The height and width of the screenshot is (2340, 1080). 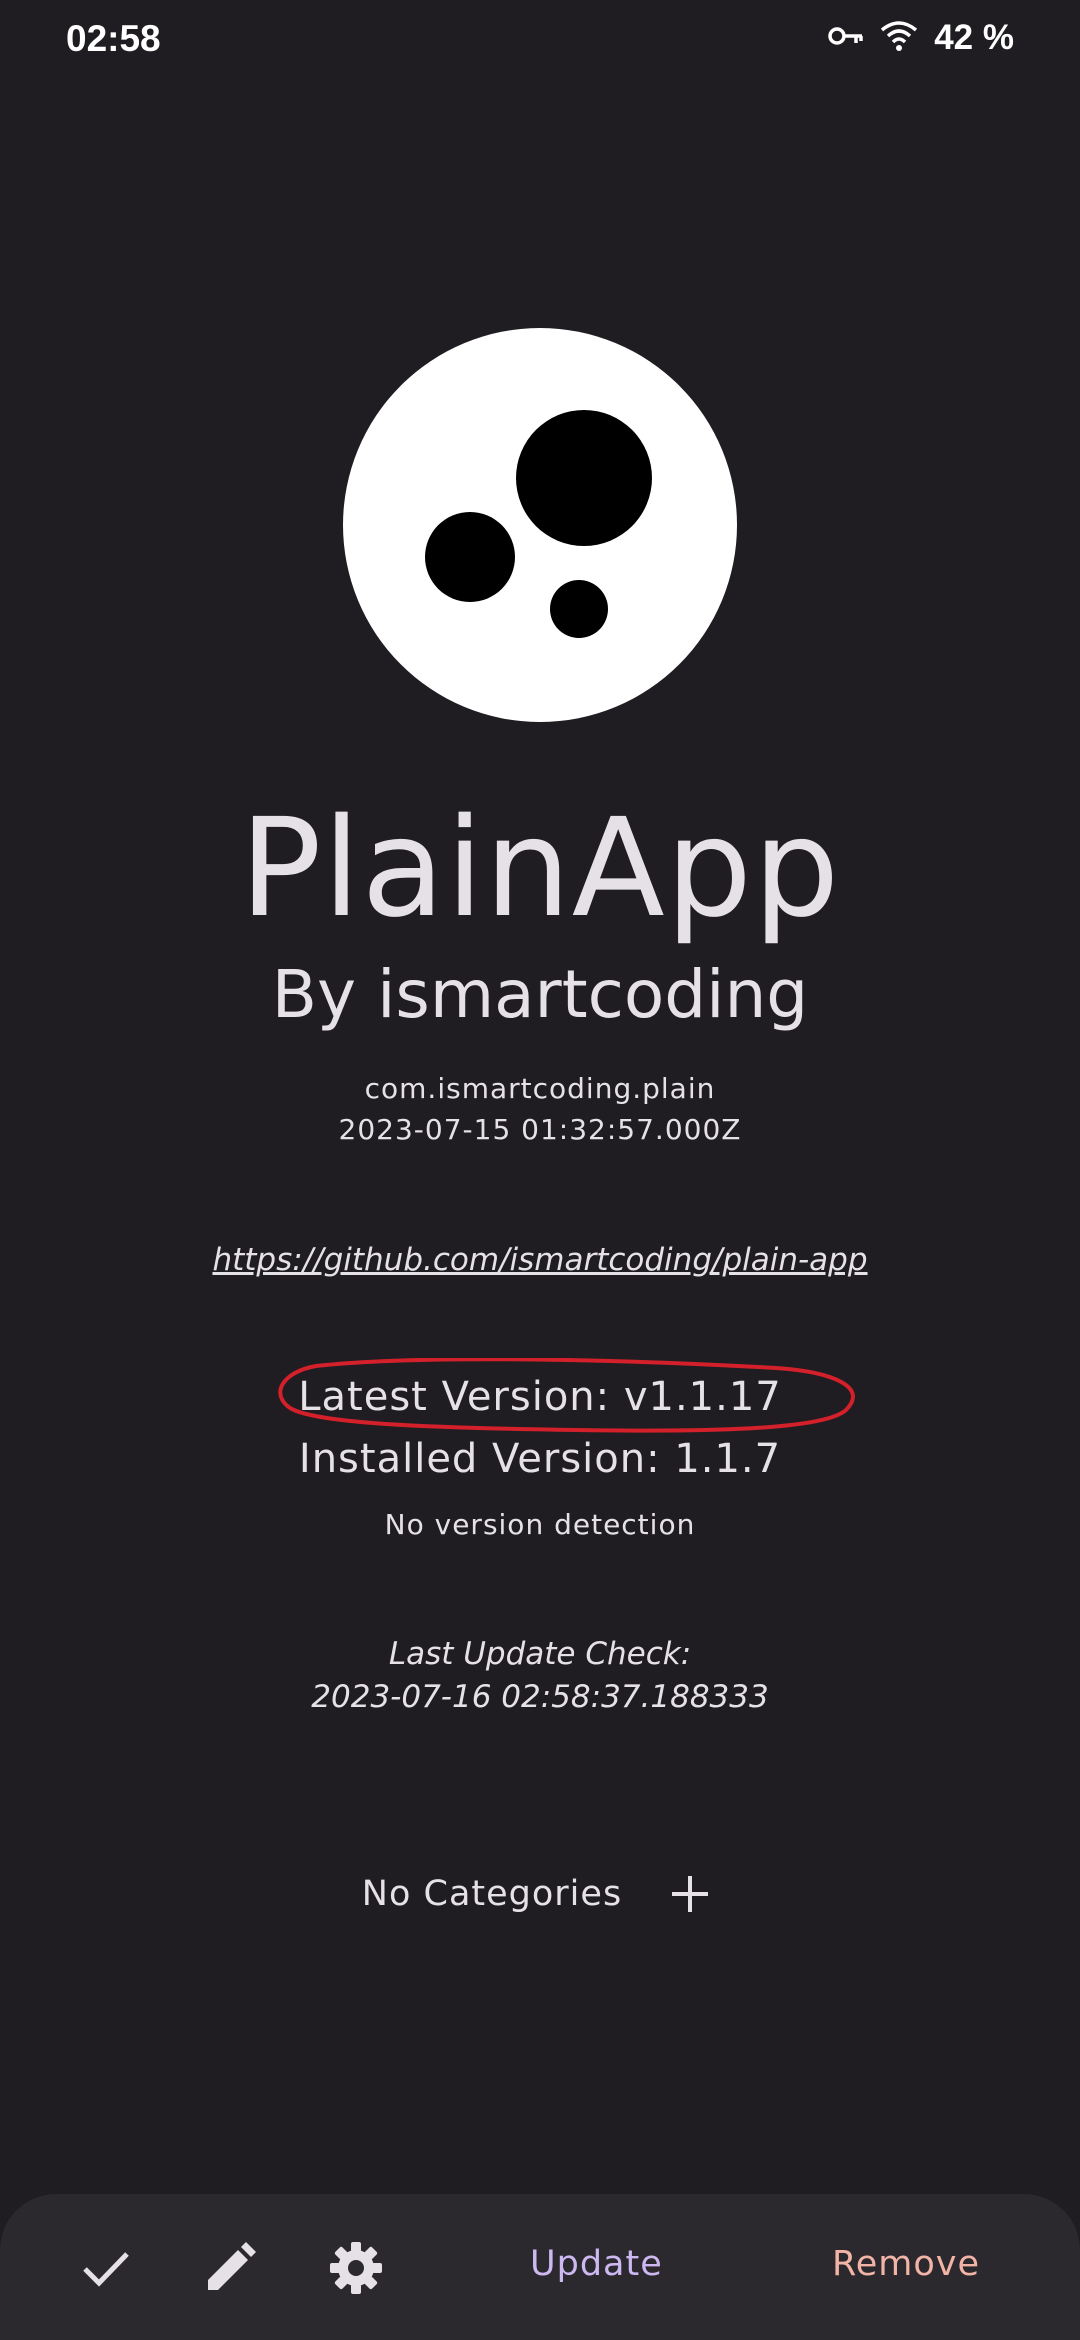 What do you see at coordinates (540, 869) in the screenshot?
I see `app-name: PlainApp` at bounding box center [540, 869].